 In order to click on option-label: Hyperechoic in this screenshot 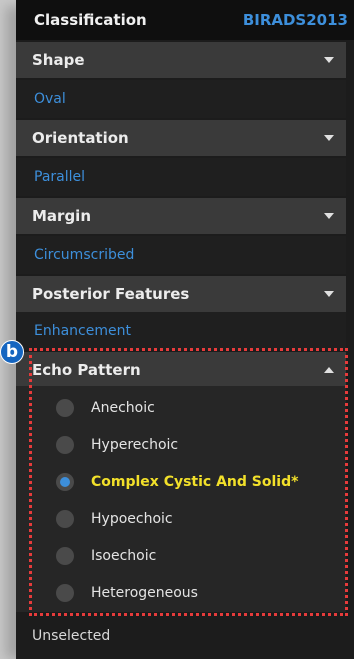, I will do `click(135, 445)`.